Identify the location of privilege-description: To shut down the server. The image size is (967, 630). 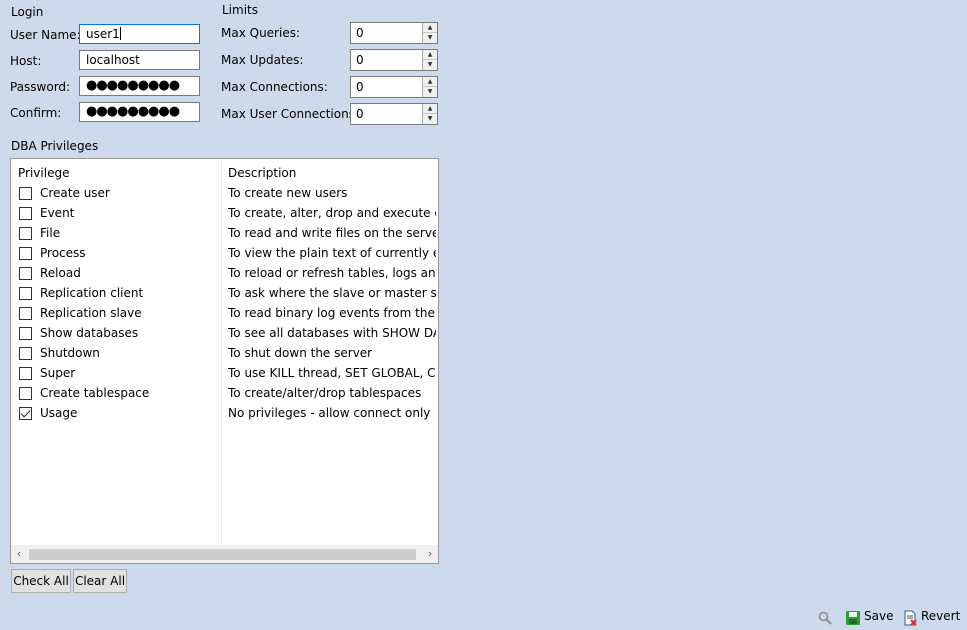
(300, 353).